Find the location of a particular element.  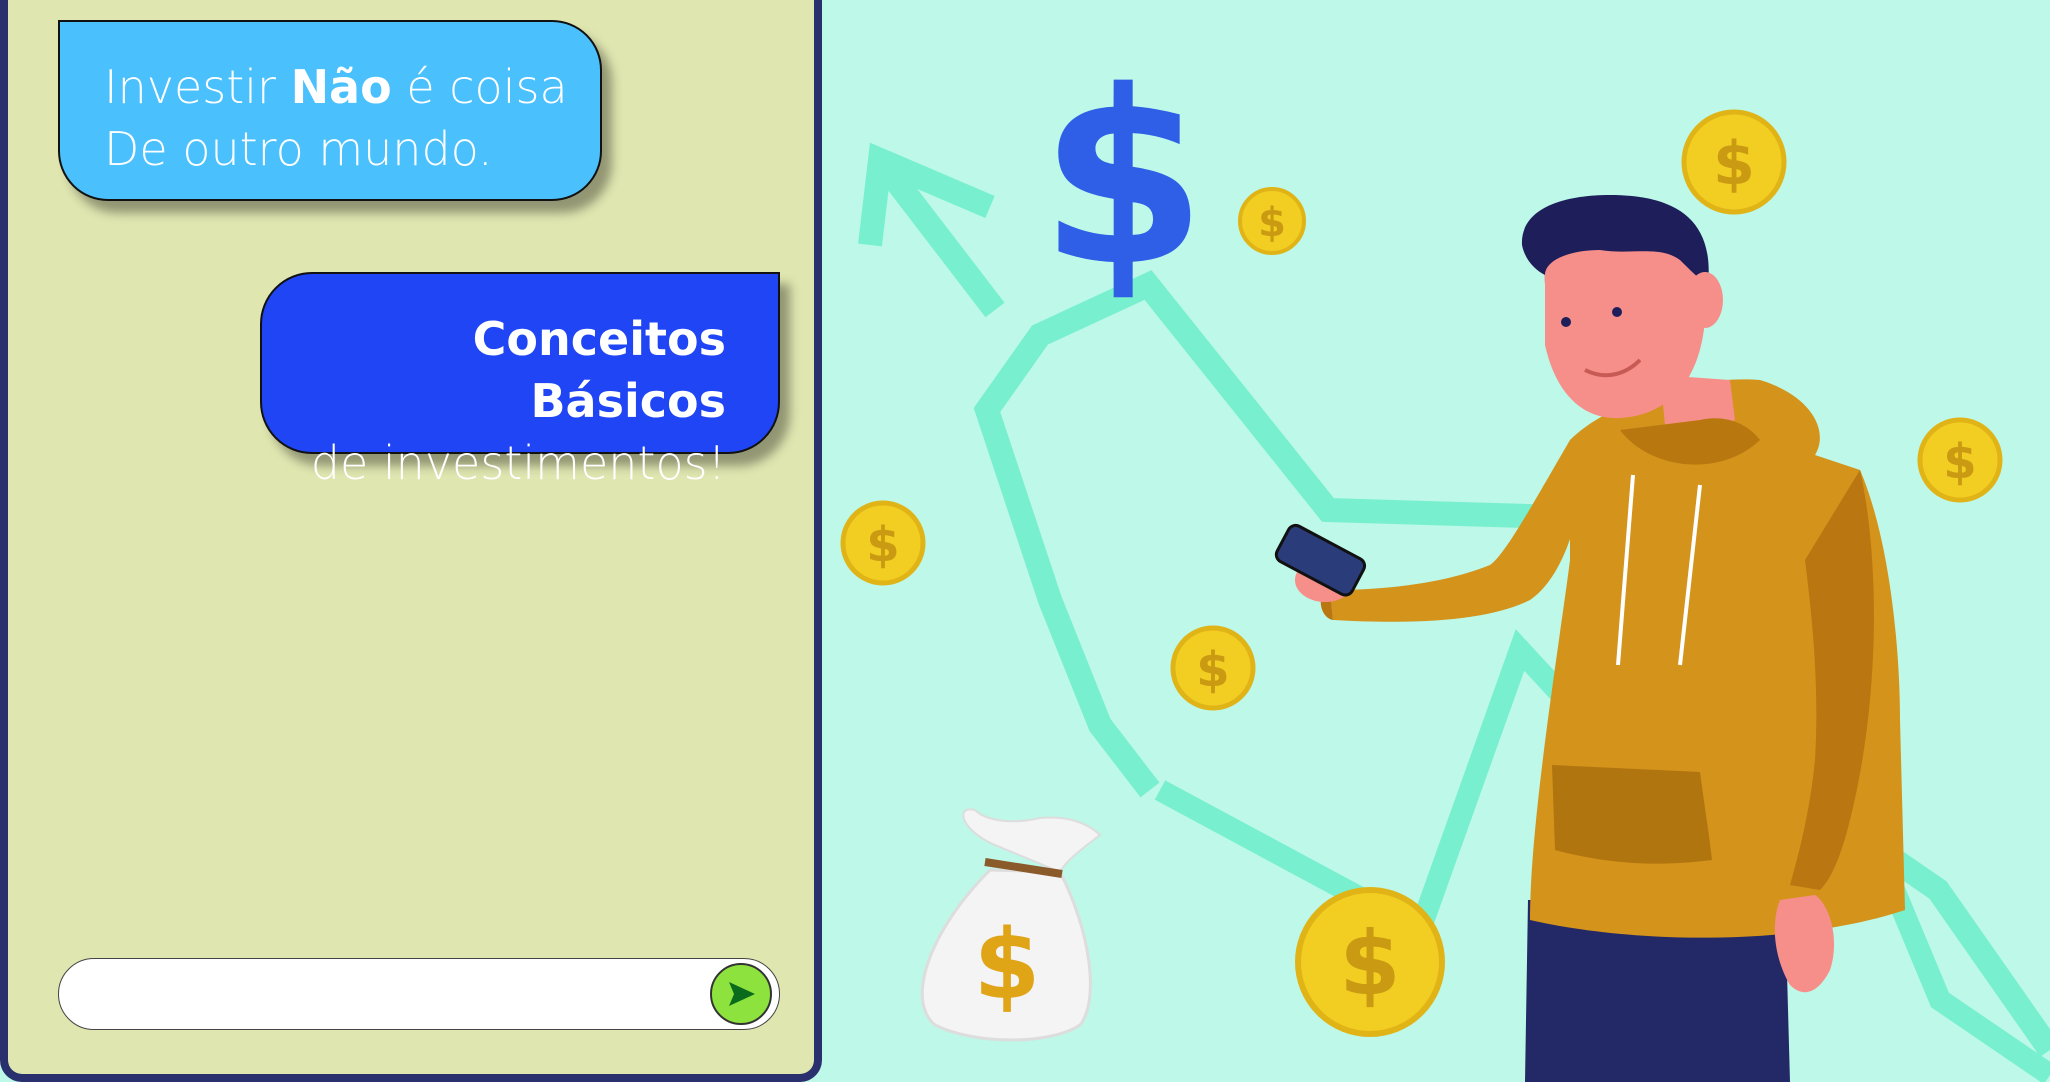

coin-1: $ is located at coordinates (1272, 221).